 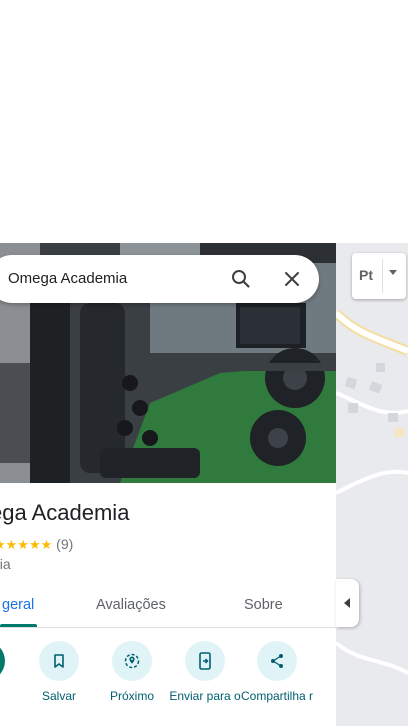 I want to click on caret-down-icon, so click(x=393, y=272).